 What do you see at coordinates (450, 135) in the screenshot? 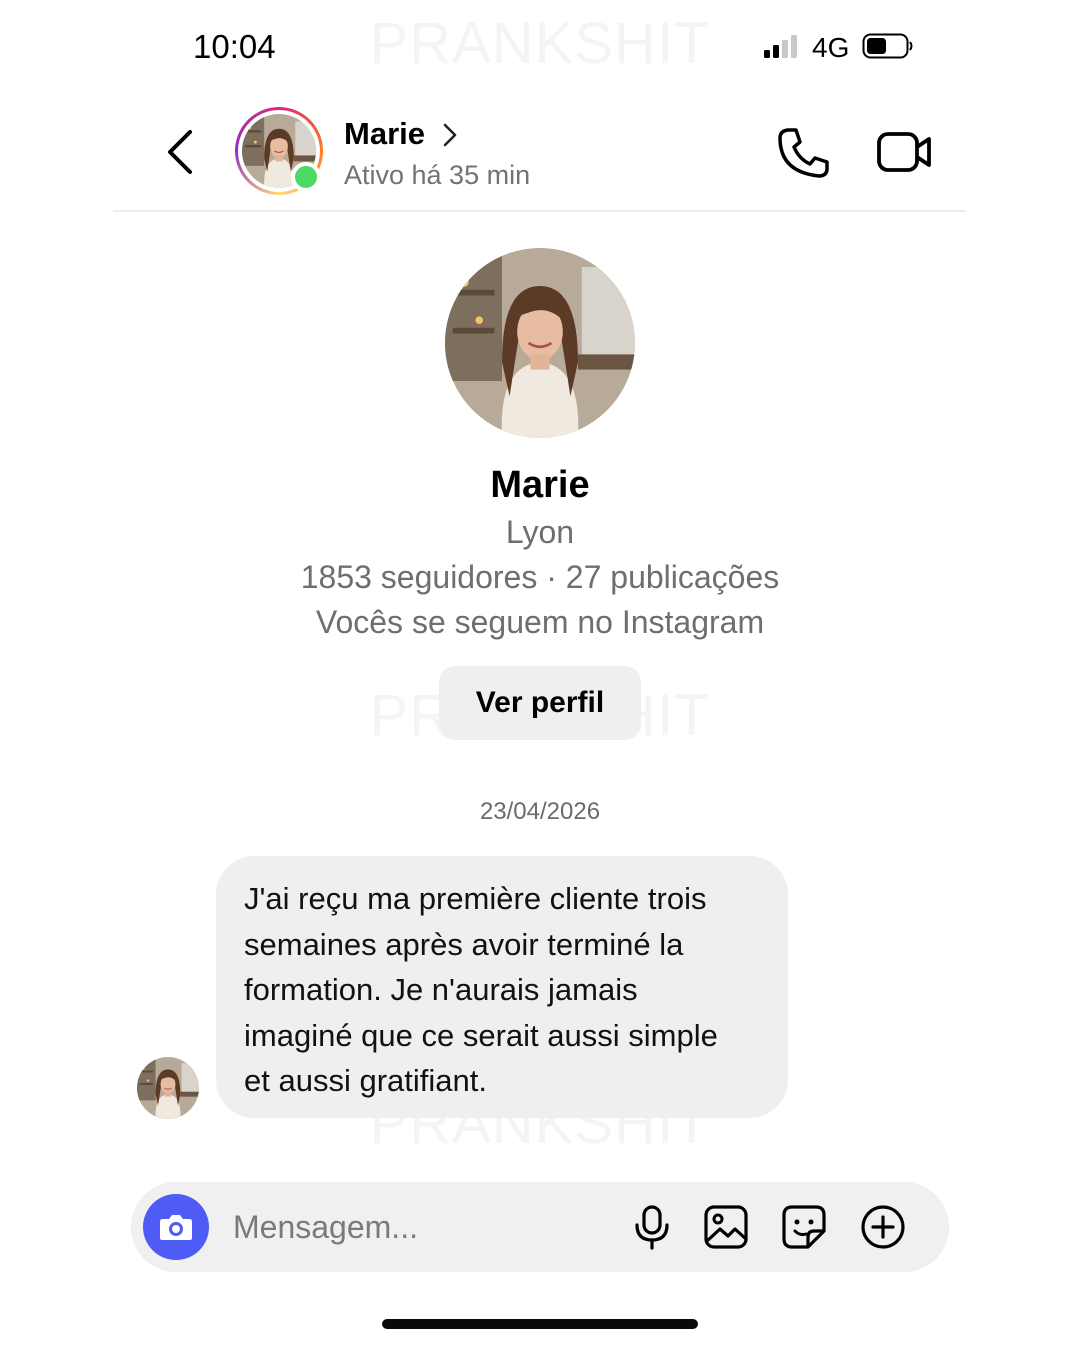
I see `chevron-right-icon` at bounding box center [450, 135].